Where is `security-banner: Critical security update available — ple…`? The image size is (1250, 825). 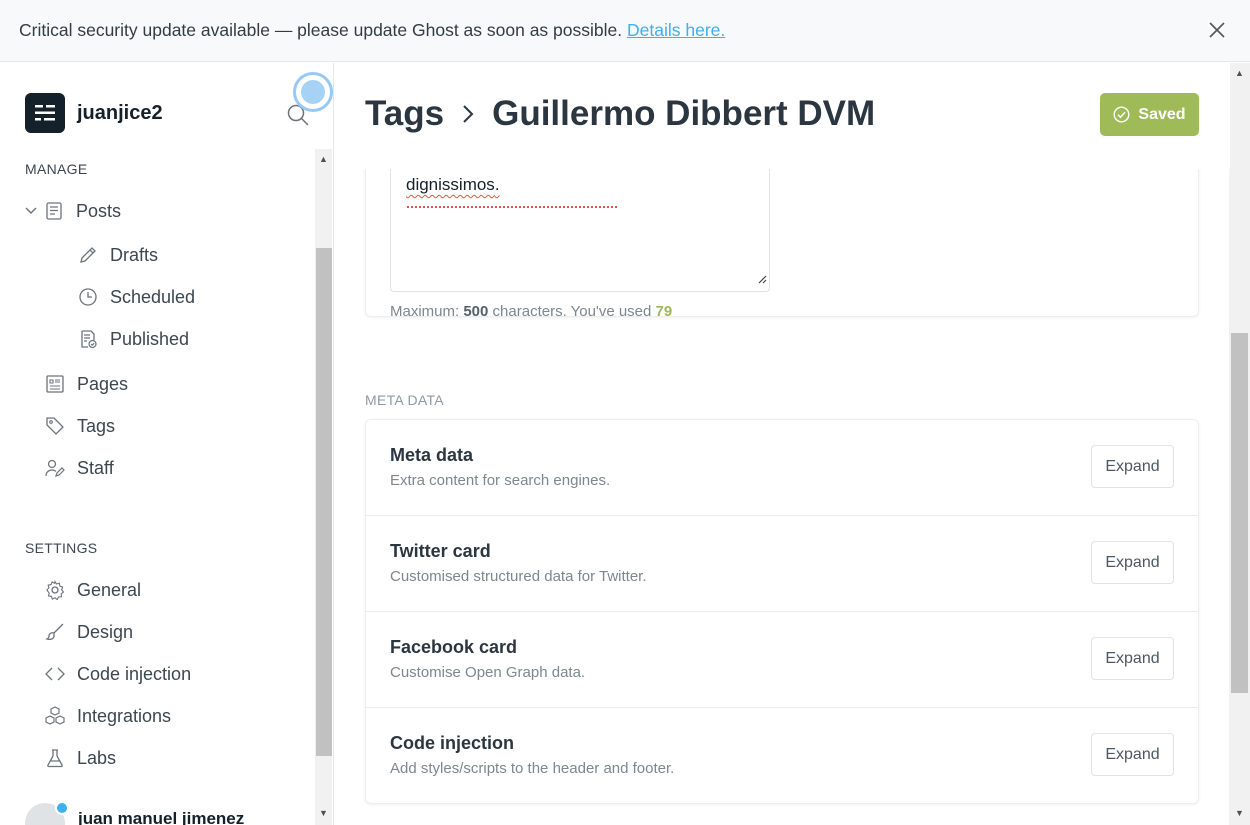
security-banner: Critical security update available — ple… is located at coordinates (625, 31).